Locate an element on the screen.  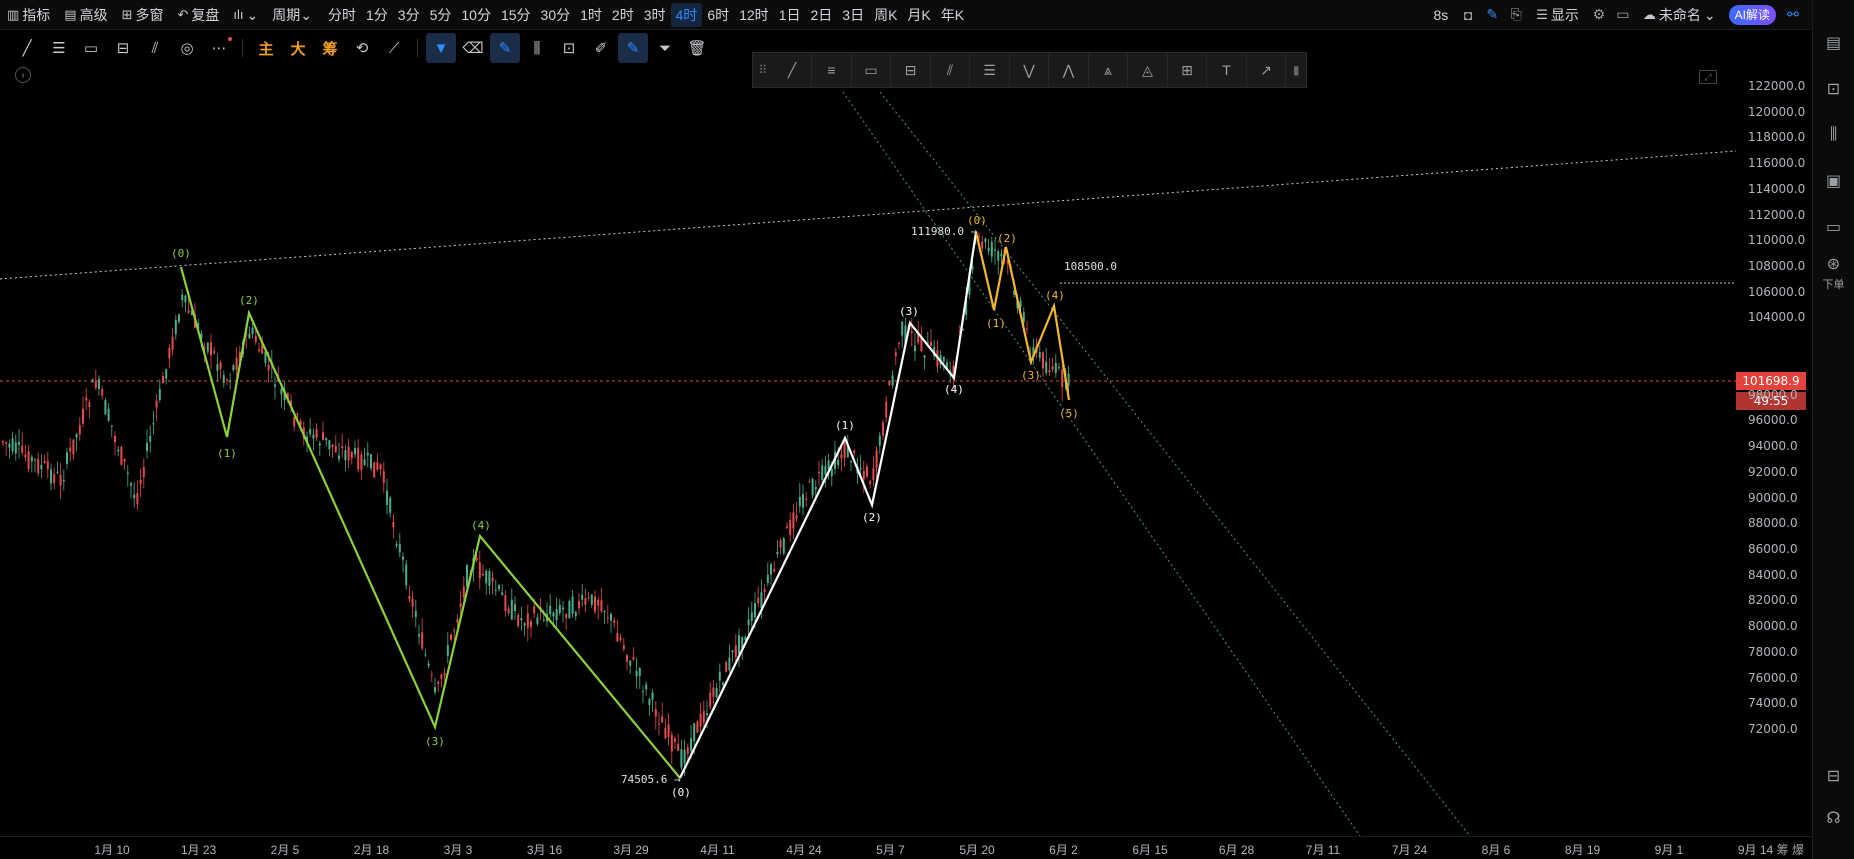
period-item: 2时 is located at coordinates (623, 15).